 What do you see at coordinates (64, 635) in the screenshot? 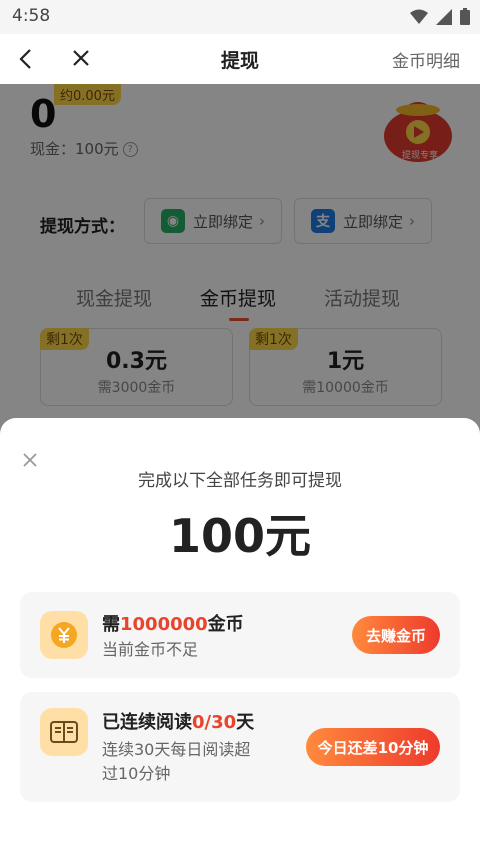
I see `yuan-coin-icon` at bounding box center [64, 635].